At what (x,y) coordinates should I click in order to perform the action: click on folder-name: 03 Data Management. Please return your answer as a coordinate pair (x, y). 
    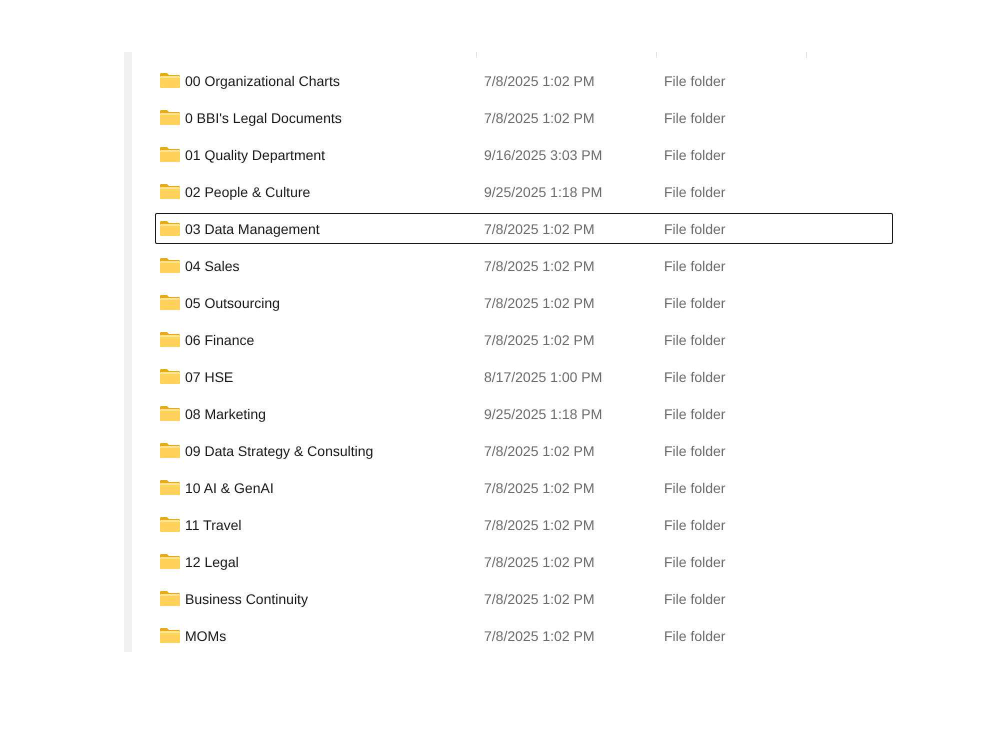
    Looking at the image, I should click on (253, 228).